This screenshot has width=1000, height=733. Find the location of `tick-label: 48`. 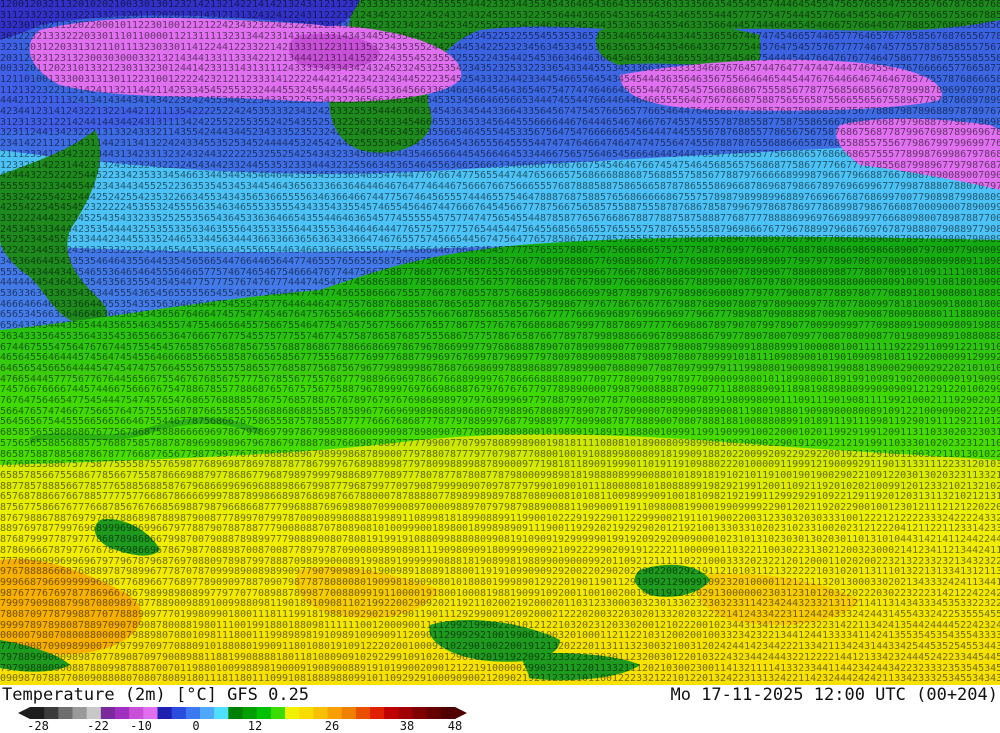

tick-label: 48 is located at coordinates (455, 726).